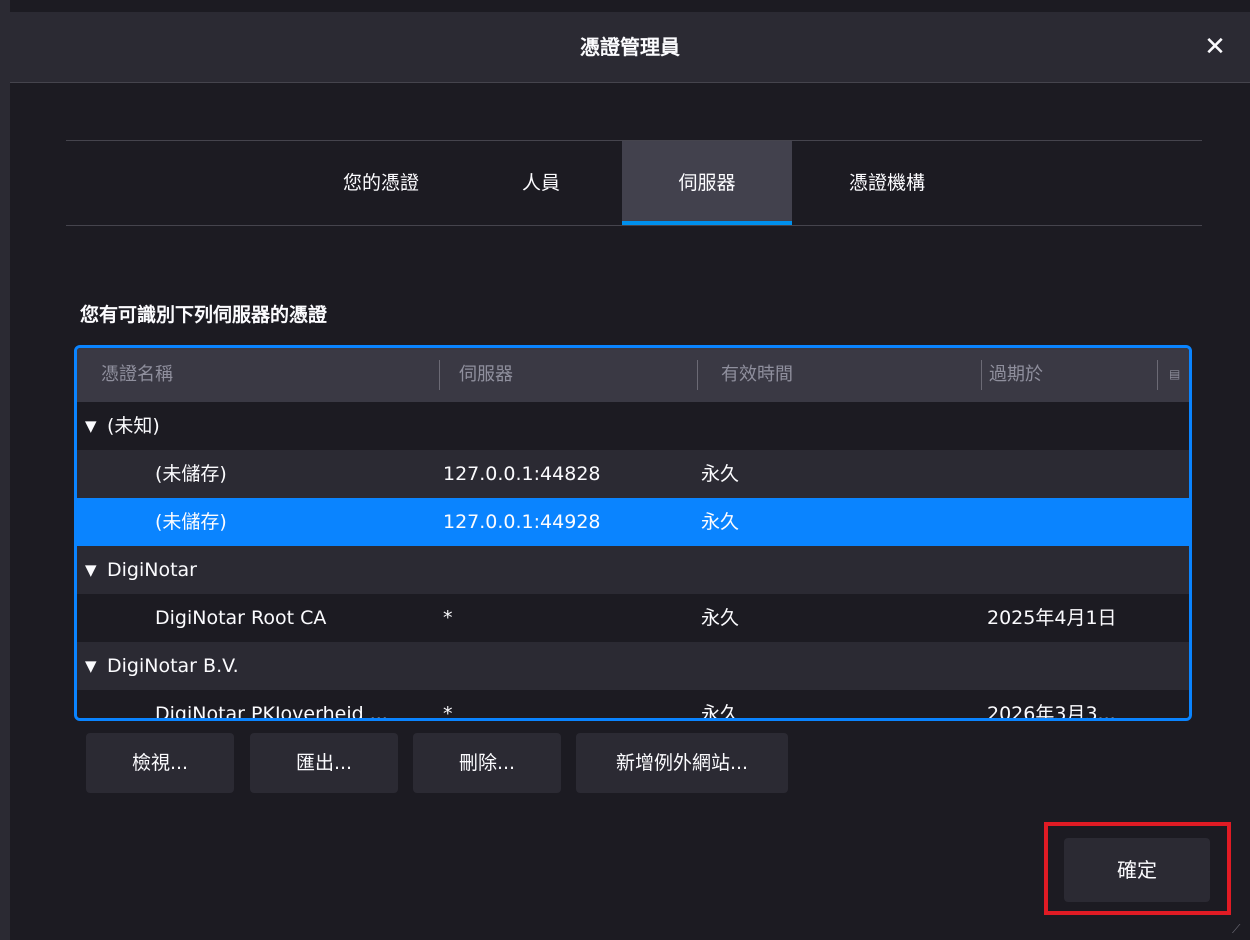 The height and width of the screenshot is (940, 1250). I want to click on tab-your-certificates: 您的憑證, so click(381, 183).